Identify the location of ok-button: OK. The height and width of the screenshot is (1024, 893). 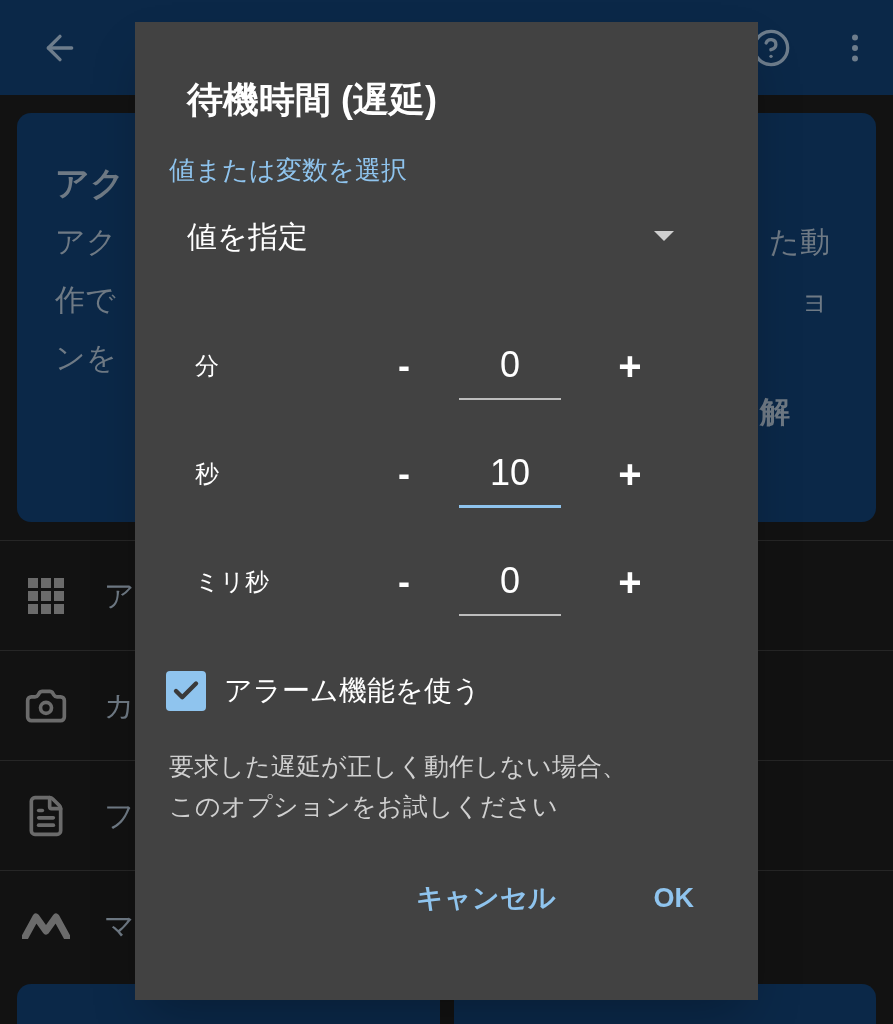
(673, 898).